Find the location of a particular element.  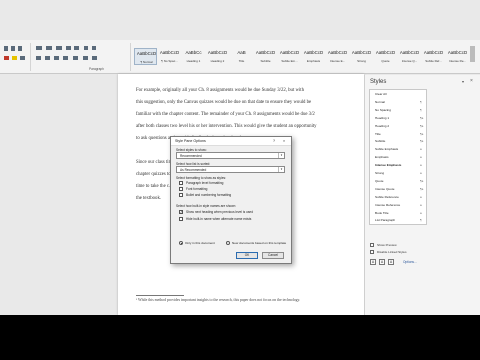

bold-icon is located at coordinates (6, 48).